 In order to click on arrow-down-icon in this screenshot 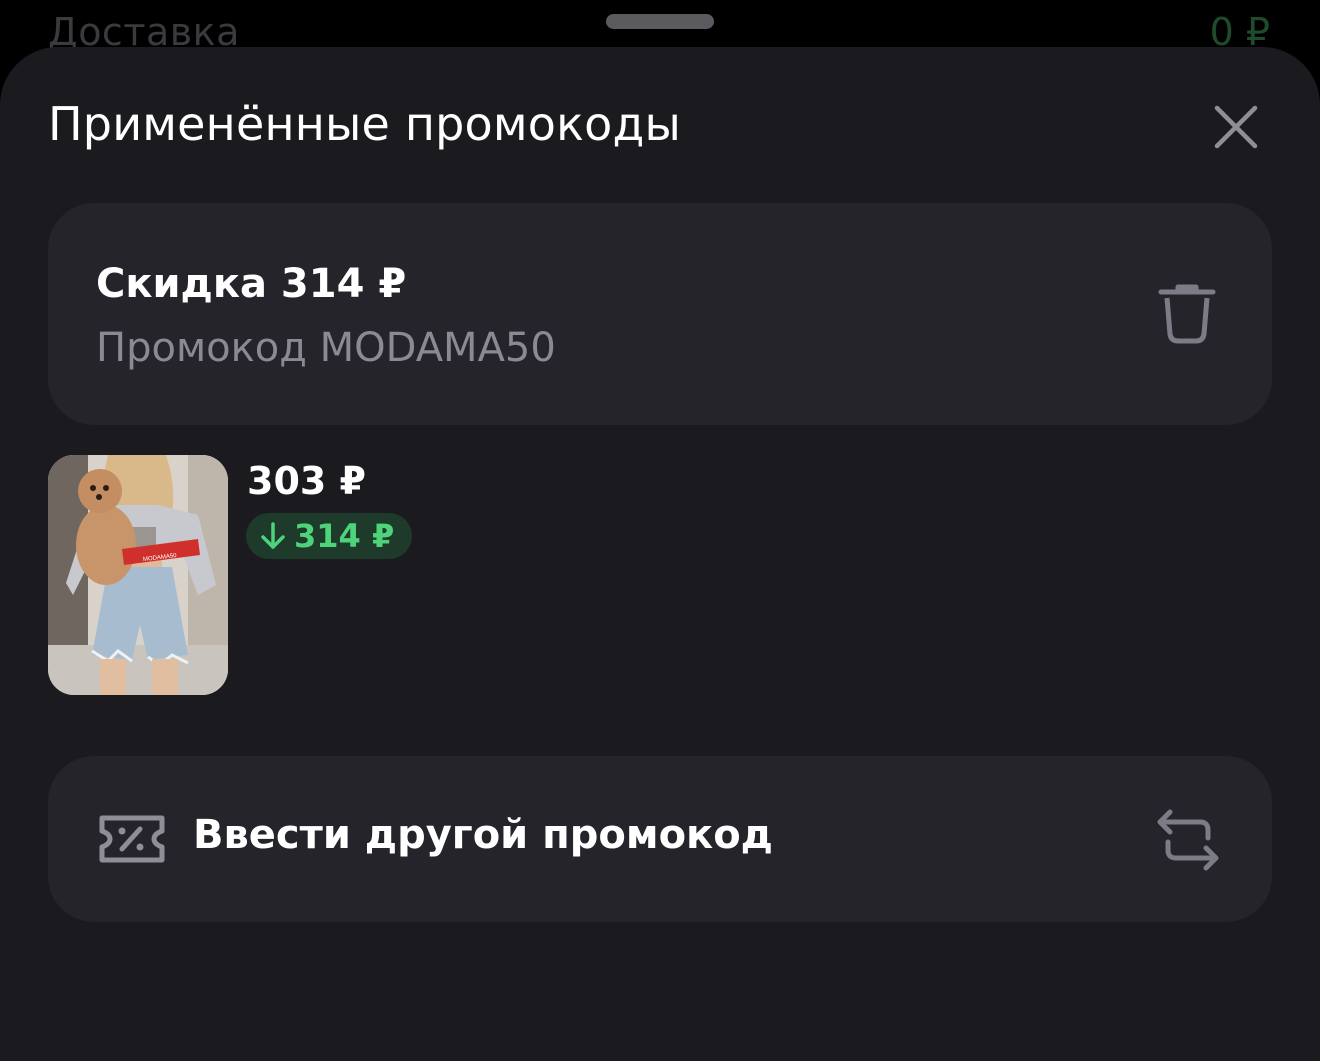, I will do `click(273, 535)`.